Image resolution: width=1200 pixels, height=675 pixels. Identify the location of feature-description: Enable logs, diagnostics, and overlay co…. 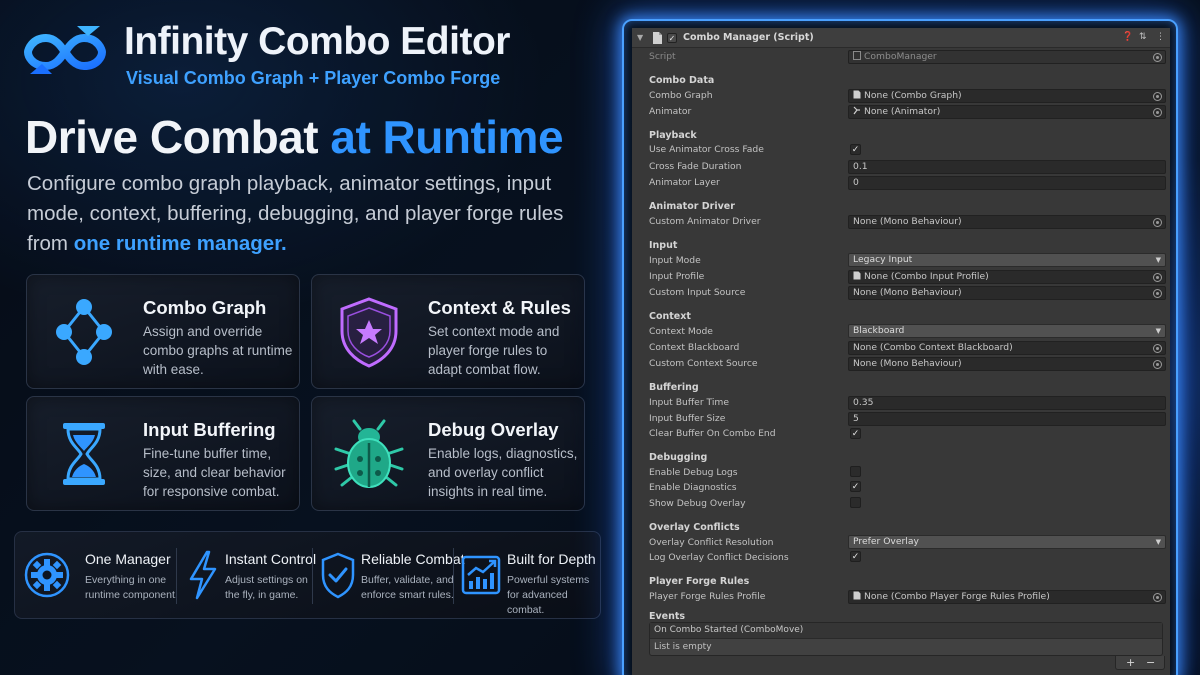
(503, 472).